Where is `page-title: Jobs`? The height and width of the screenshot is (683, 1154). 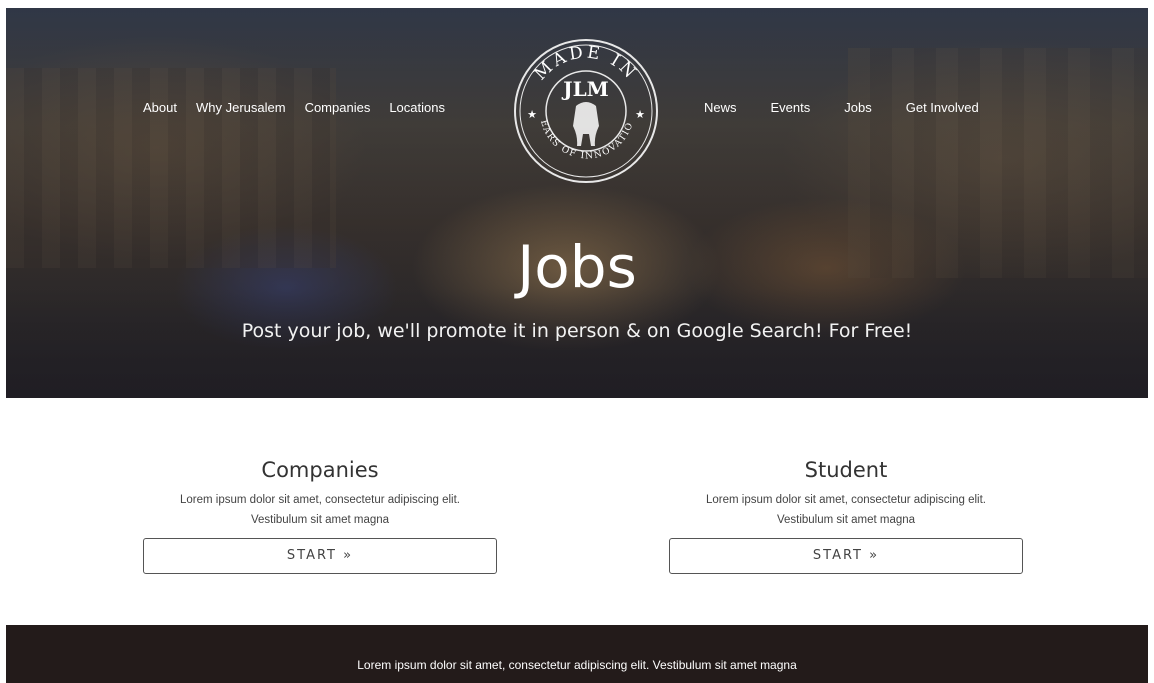 page-title: Jobs is located at coordinates (577, 267).